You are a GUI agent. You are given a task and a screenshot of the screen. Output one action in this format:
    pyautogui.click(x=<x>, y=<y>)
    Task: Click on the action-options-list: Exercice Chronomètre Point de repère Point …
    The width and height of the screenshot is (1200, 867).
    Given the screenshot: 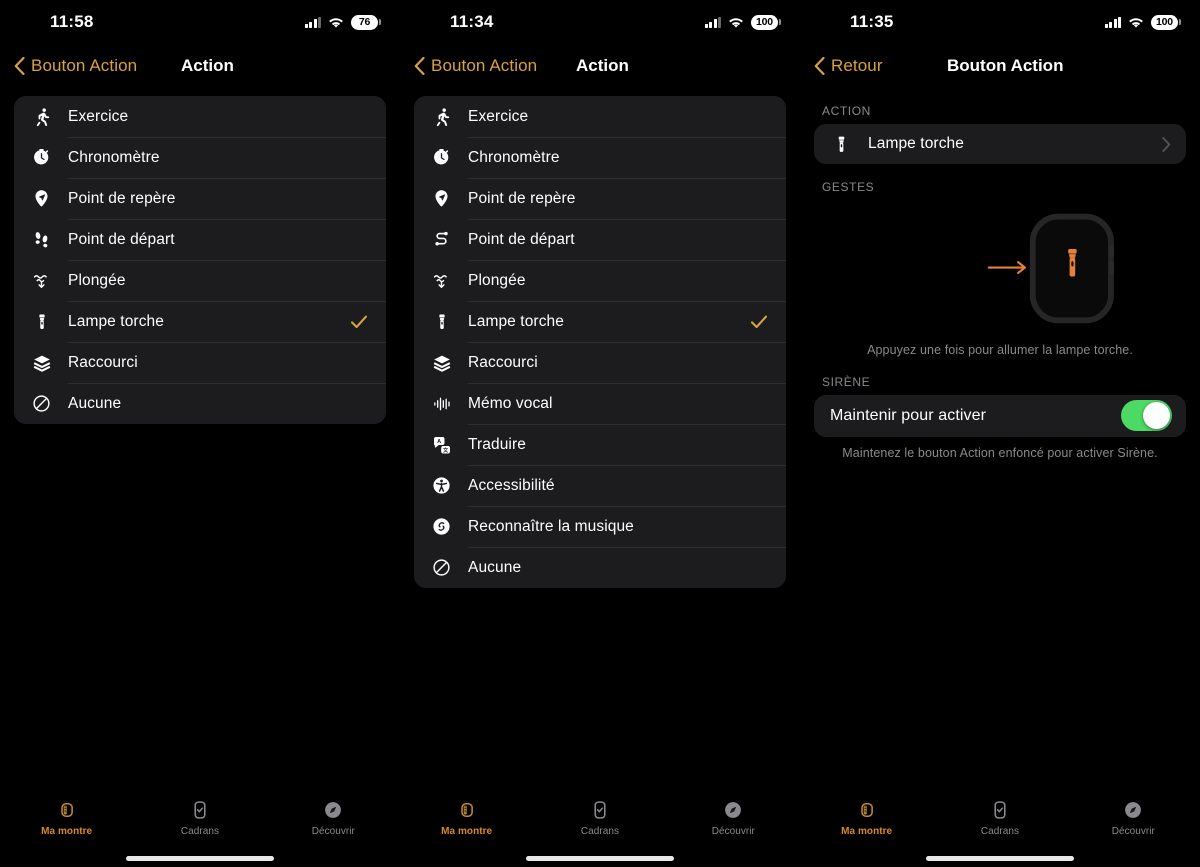 What is the action you would take?
    pyautogui.click(x=200, y=260)
    